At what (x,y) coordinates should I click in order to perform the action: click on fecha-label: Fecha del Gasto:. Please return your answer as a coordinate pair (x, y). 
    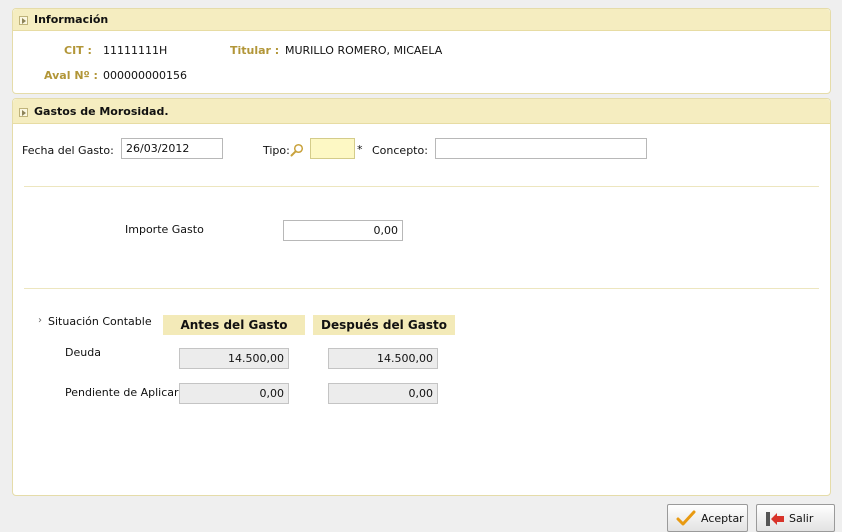
    Looking at the image, I should click on (68, 150).